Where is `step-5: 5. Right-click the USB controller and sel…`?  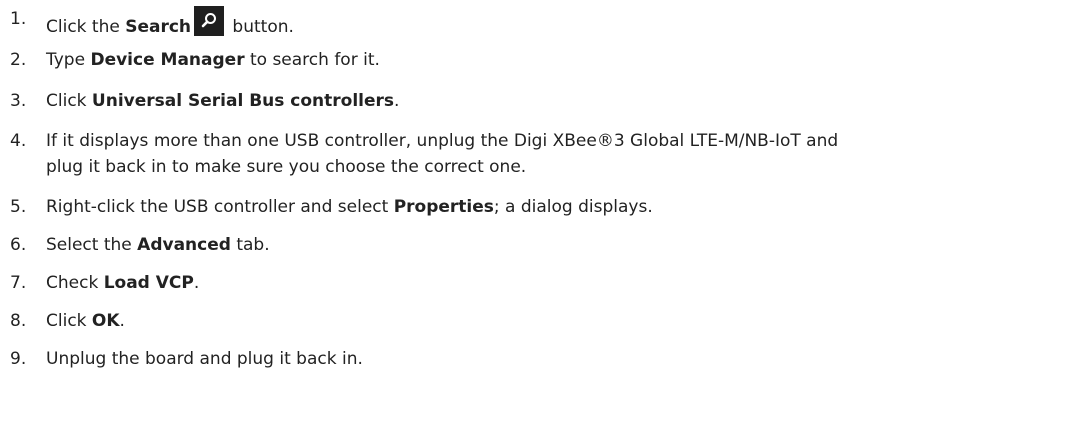 step-5: 5. Right-click the USB controller and sel… is located at coordinates (545, 207).